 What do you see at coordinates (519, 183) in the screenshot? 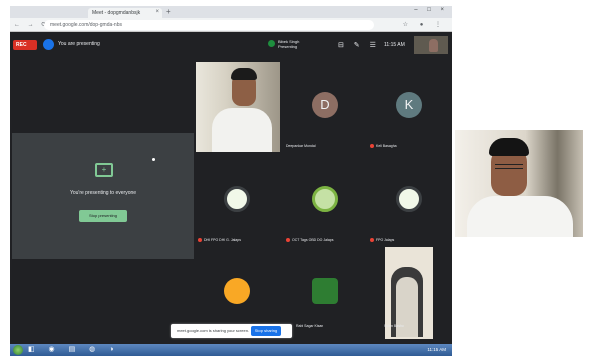
I see `floating-camera-view` at bounding box center [519, 183].